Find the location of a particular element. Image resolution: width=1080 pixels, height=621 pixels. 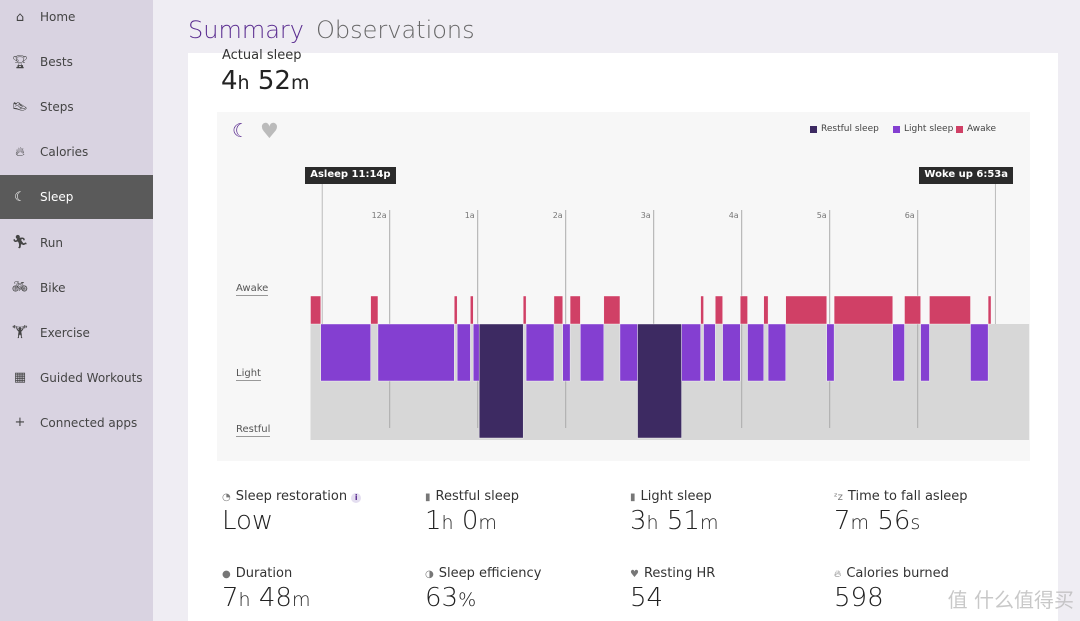

stat-value: 3h 51m is located at coordinates (730, 521).